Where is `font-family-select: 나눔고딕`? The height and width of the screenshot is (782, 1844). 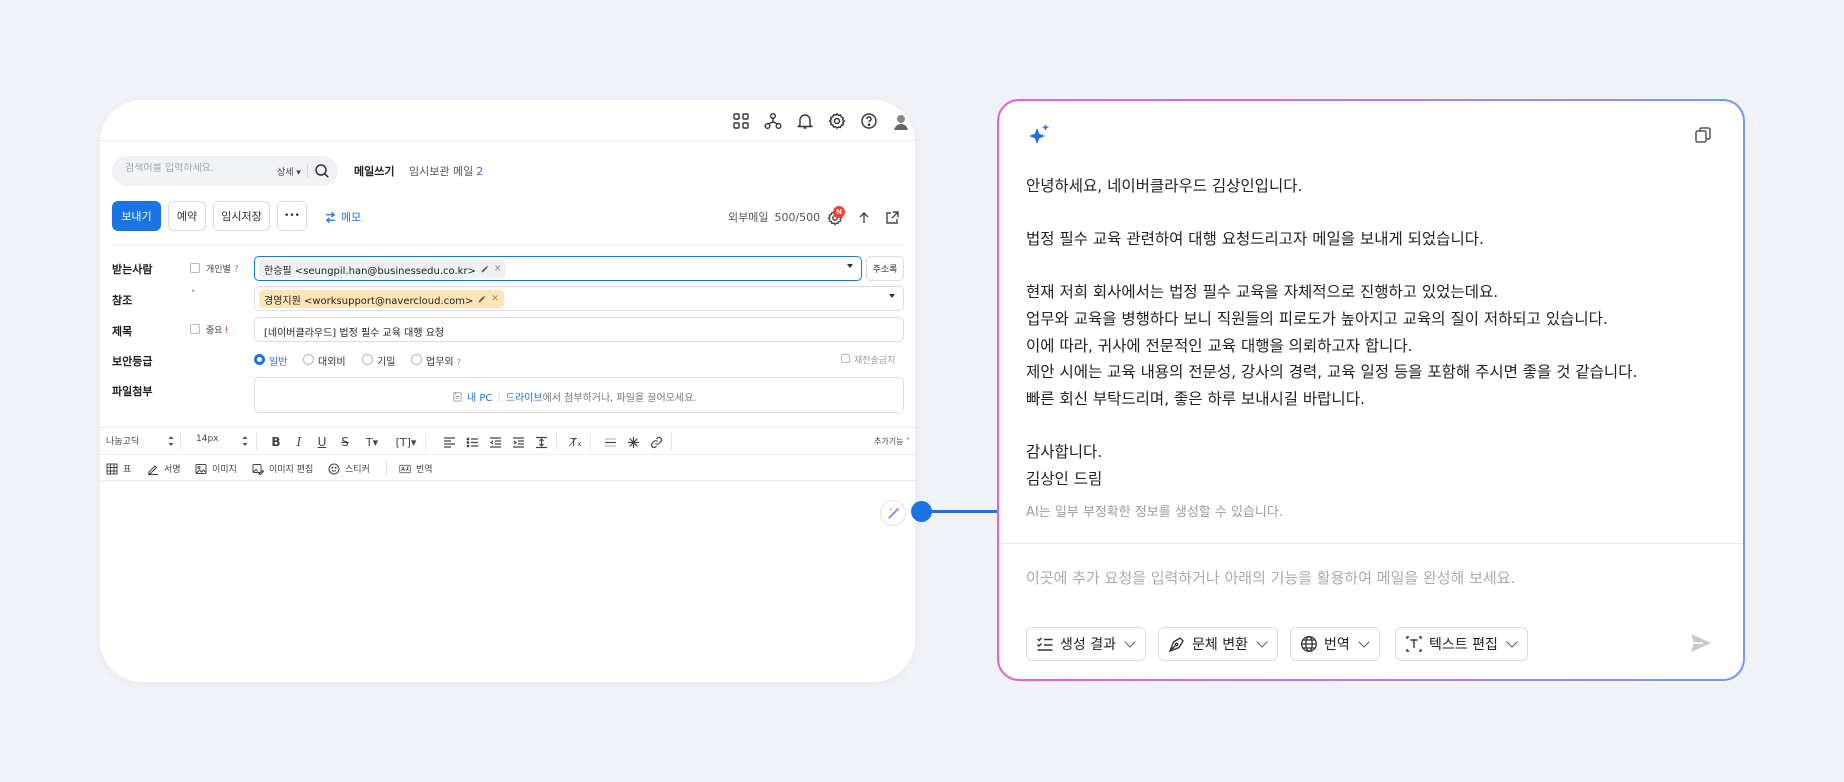 font-family-select: 나눔고딕 is located at coordinates (122, 440).